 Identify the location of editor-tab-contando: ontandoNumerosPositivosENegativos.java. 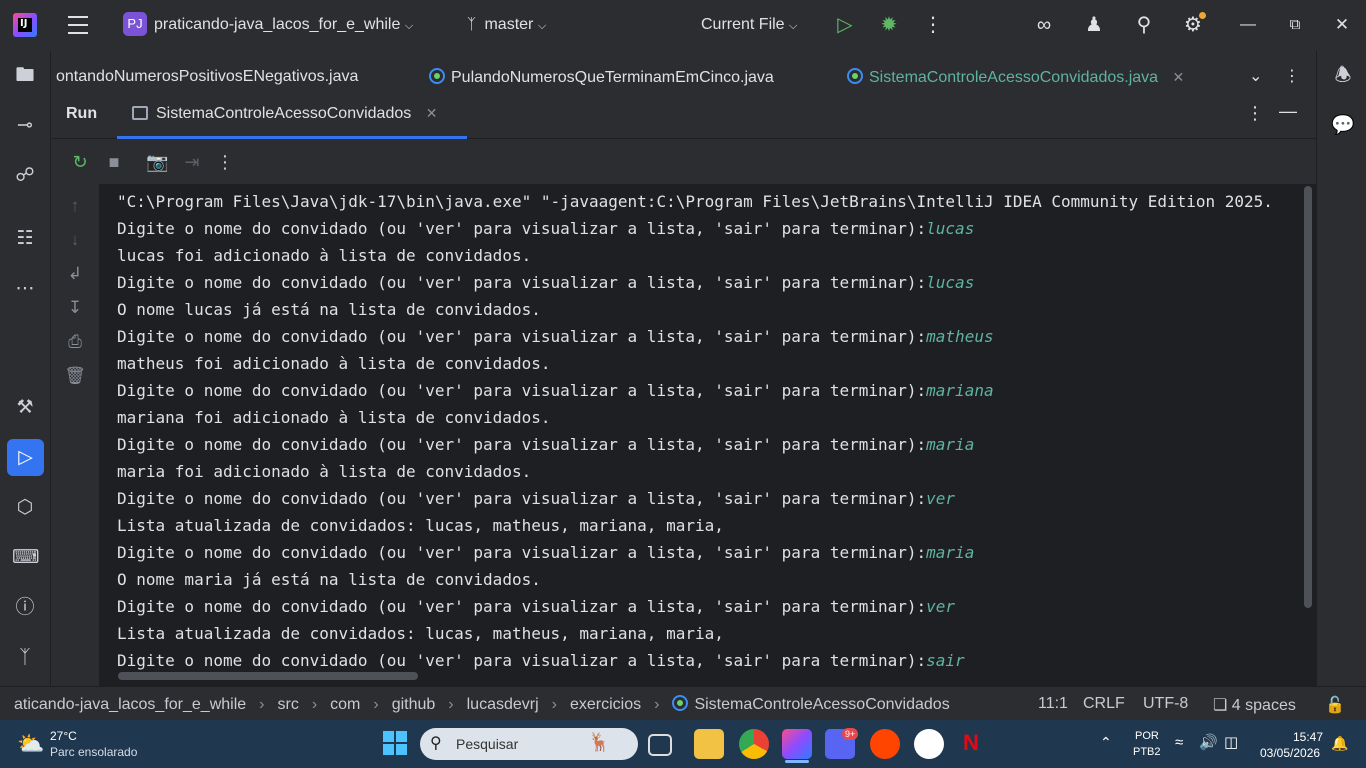
(207, 77).